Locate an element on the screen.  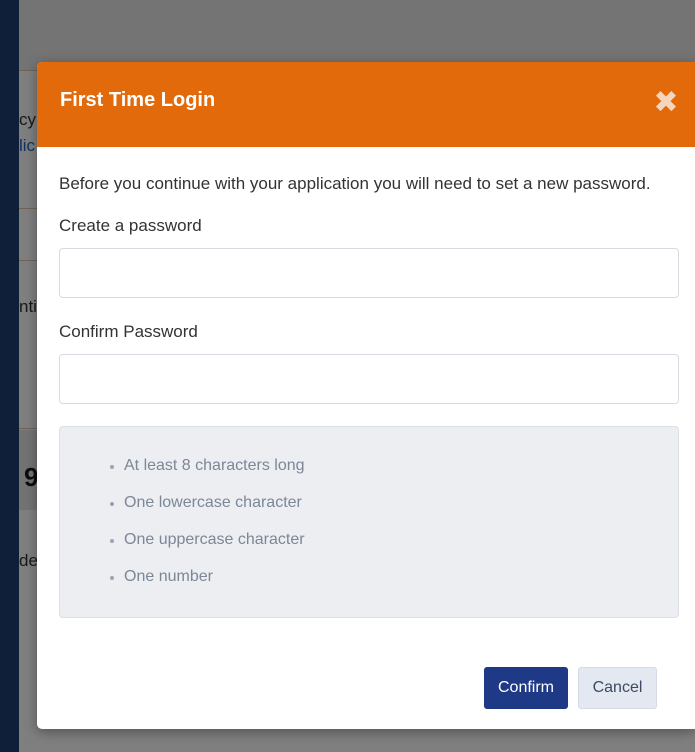
dialog-title: First Time Login is located at coordinates (138, 100).